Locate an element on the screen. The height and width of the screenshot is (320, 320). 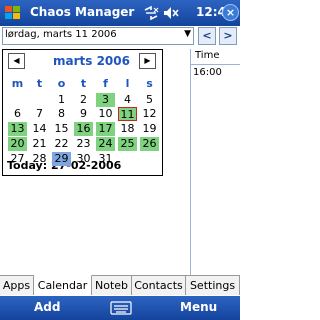
calendar-day: 9 is located at coordinates (83, 114).